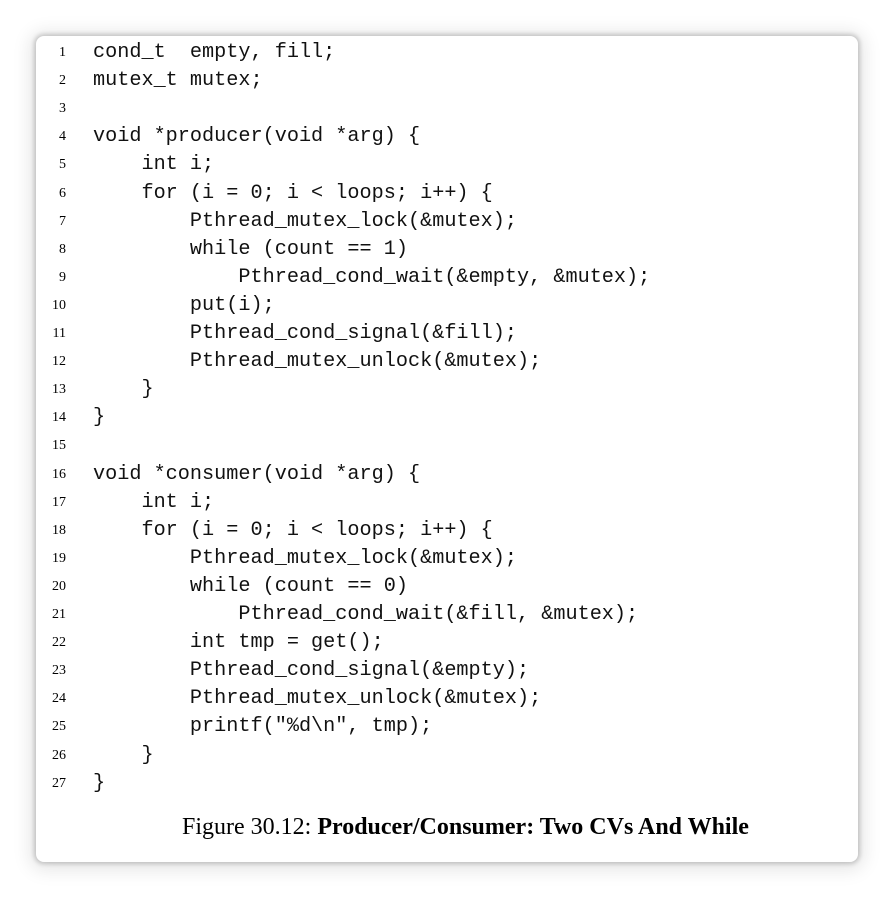 This screenshot has width=894, height=898. Describe the element at coordinates (263, 727) in the screenshot. I see `code-text: printf("%d\n", tmp);` at that location.